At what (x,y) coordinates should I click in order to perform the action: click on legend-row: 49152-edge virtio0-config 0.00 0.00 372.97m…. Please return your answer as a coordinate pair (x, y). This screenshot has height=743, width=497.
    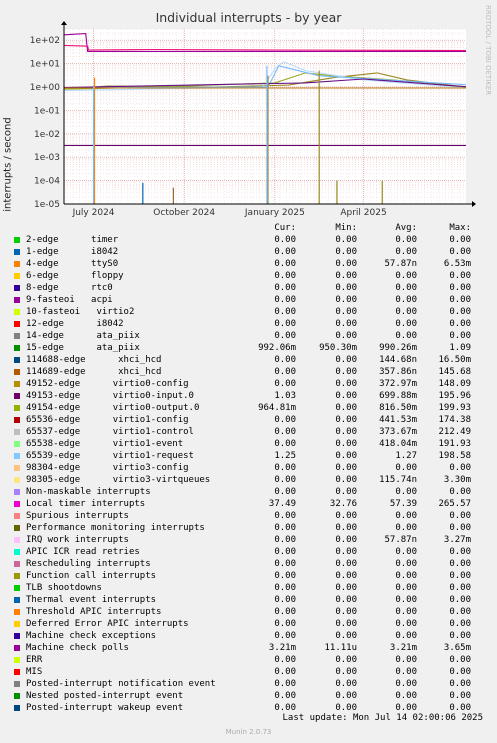
    Looking at the image, I should click on (248, 384).